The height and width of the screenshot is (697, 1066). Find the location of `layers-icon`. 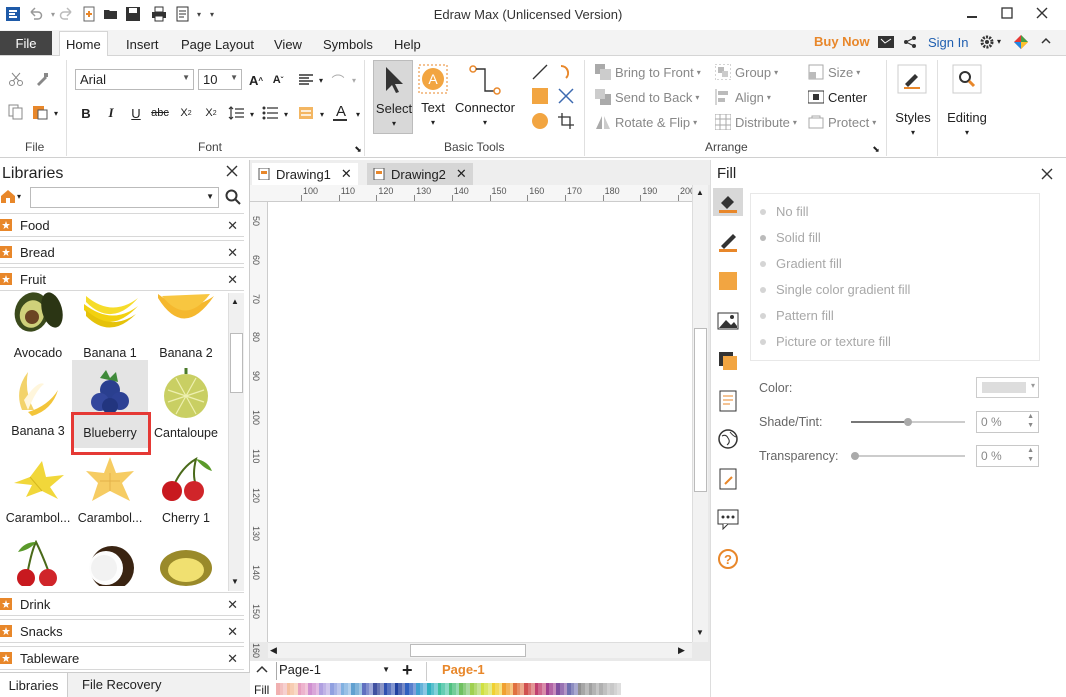

layers-icon is located at coordinates (728, 361).